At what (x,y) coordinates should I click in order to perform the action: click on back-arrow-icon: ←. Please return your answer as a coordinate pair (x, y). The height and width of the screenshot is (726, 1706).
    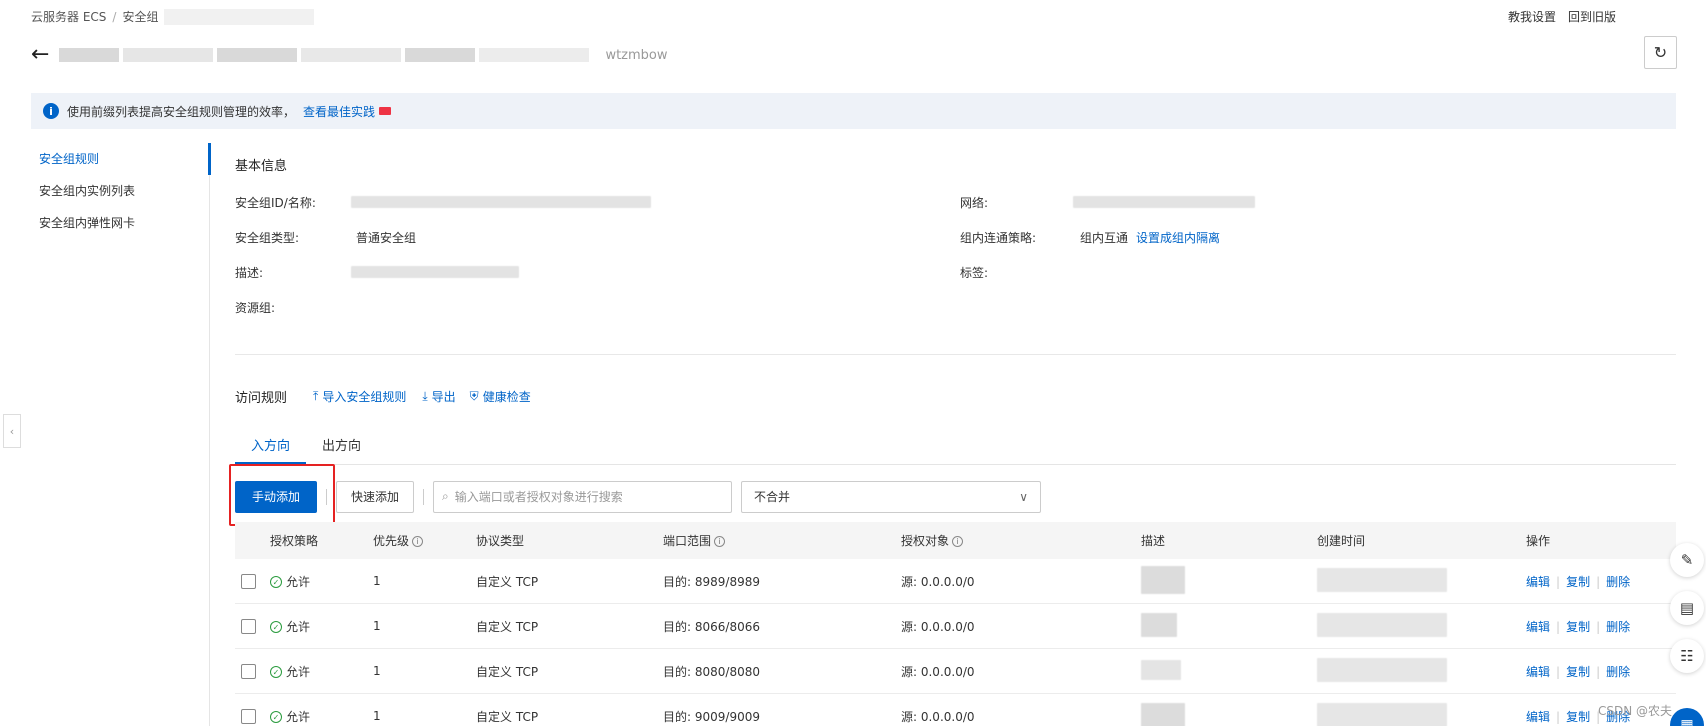
    Looking at the image, I should click on (40, 55).